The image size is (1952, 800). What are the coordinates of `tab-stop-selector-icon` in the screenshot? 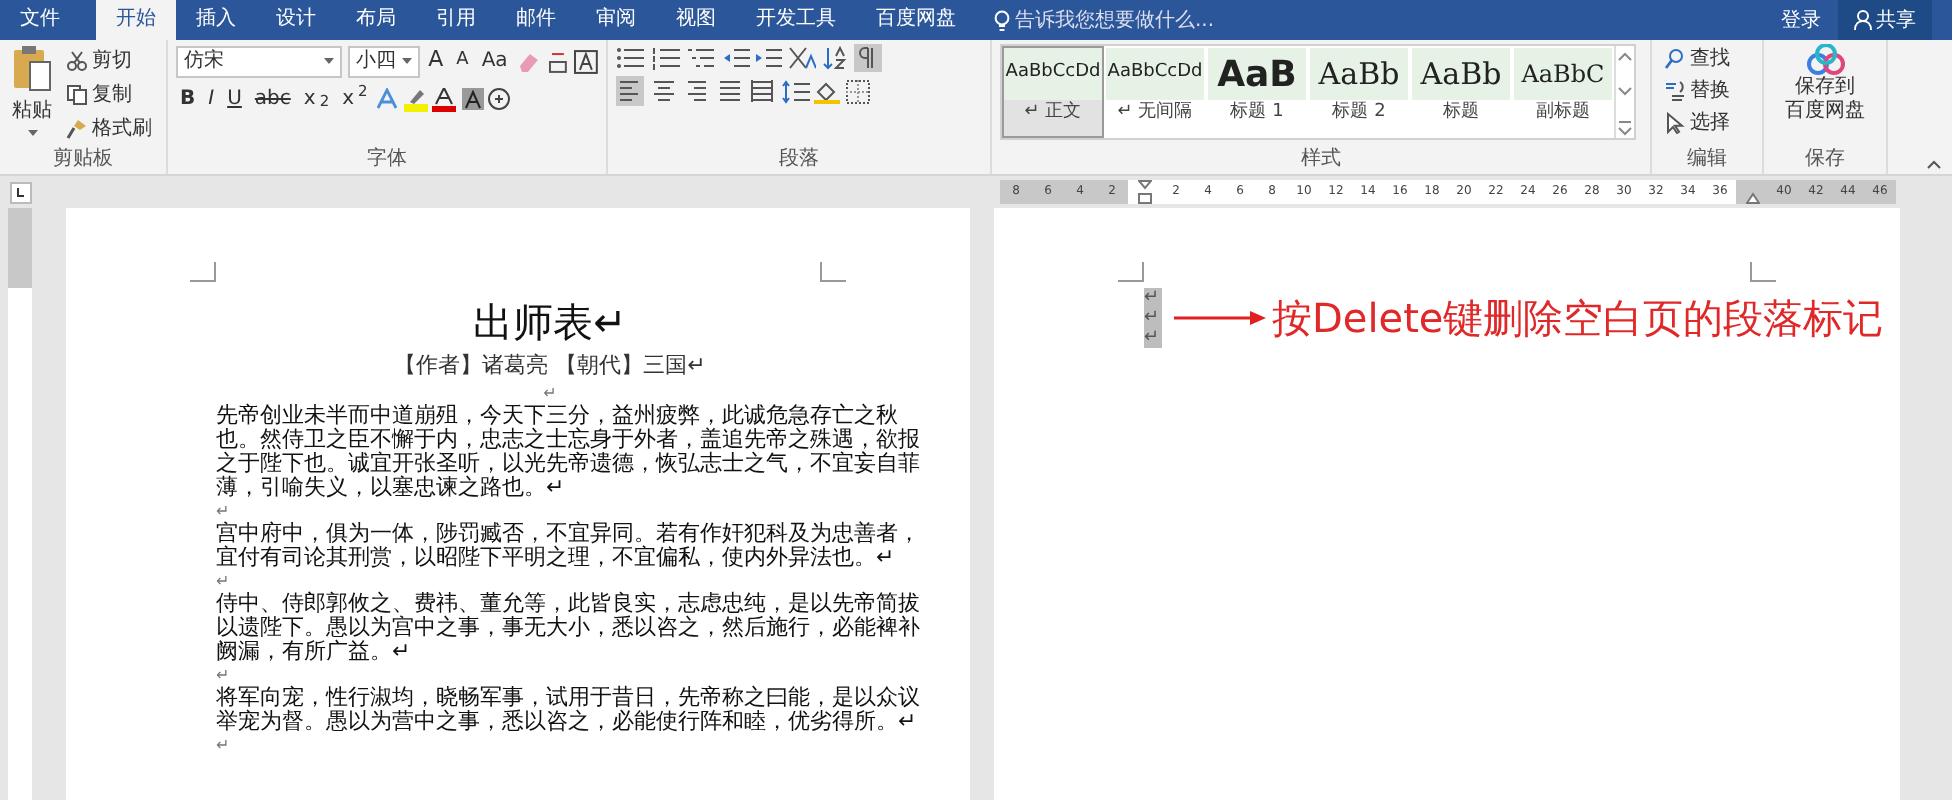 It's located at (20, 192).